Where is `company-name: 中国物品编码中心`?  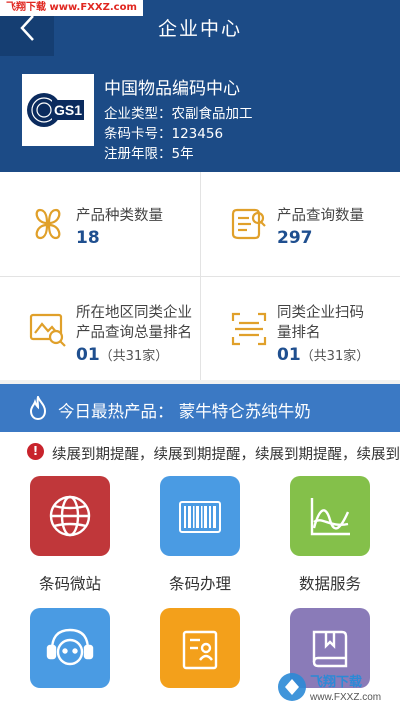
company-name: 中国物品编码中心 is located at coordinates (172, 89).